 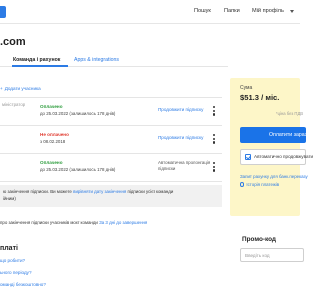 I want to click on payment-history-label: Історія платежів, so click(x=263, y=184).